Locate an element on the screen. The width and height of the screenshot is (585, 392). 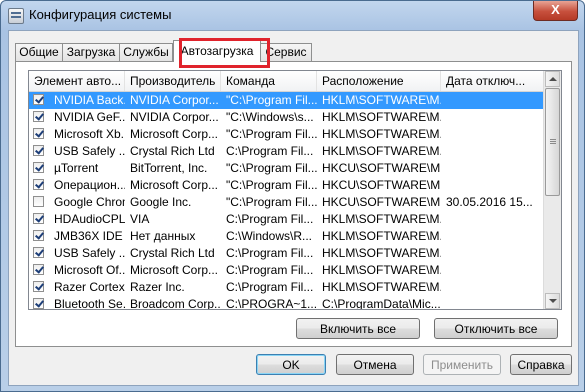
cell-item: µTorrent is located at coordinates (76, 168).